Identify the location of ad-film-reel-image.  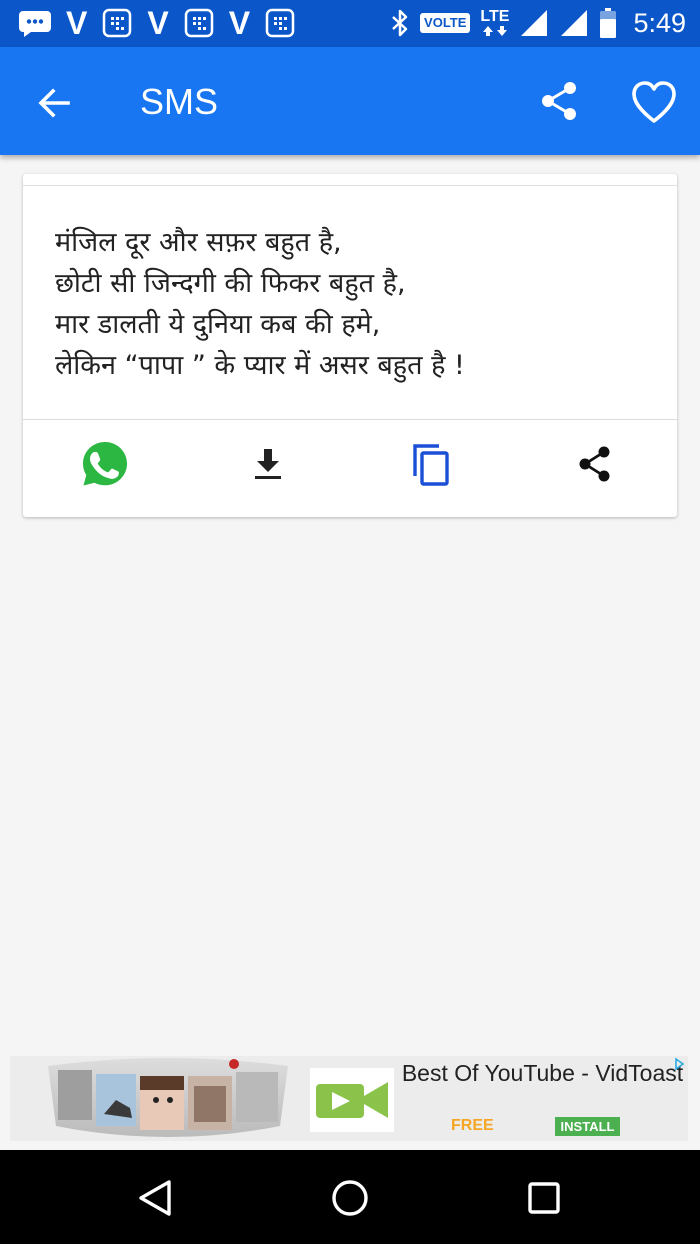
(168, 1097).